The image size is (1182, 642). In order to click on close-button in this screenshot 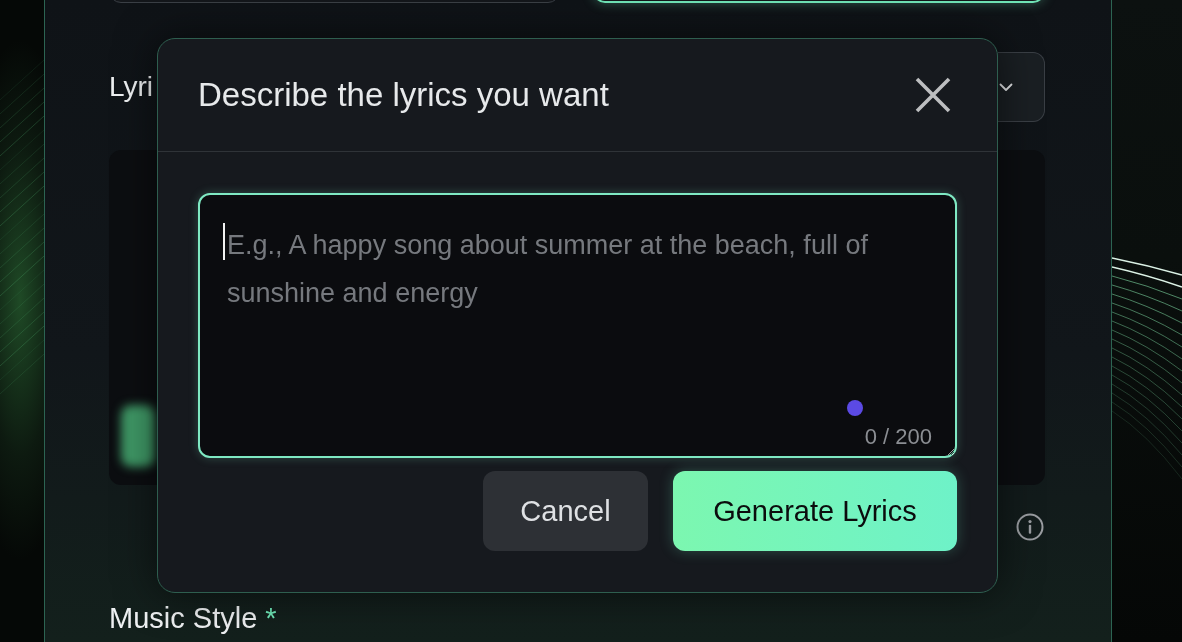, I will do `click(933, 95)`.